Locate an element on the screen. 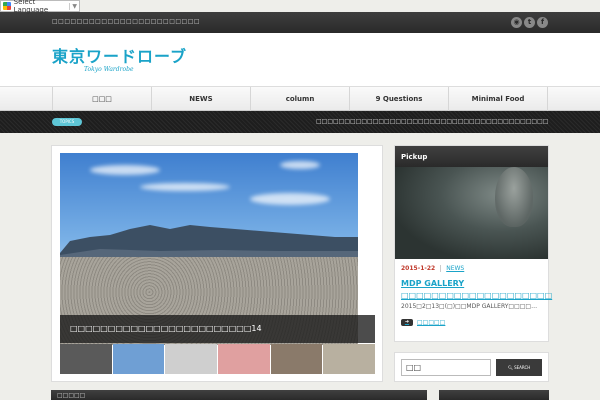  site-logo: 東京ワードローブ is located at coordinates (119, 55).